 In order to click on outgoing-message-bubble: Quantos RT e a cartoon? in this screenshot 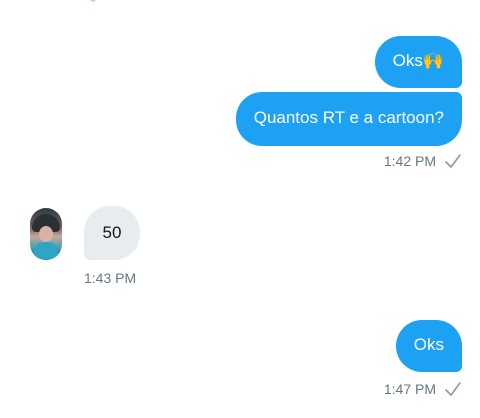, I will do `click(348, 119)`.